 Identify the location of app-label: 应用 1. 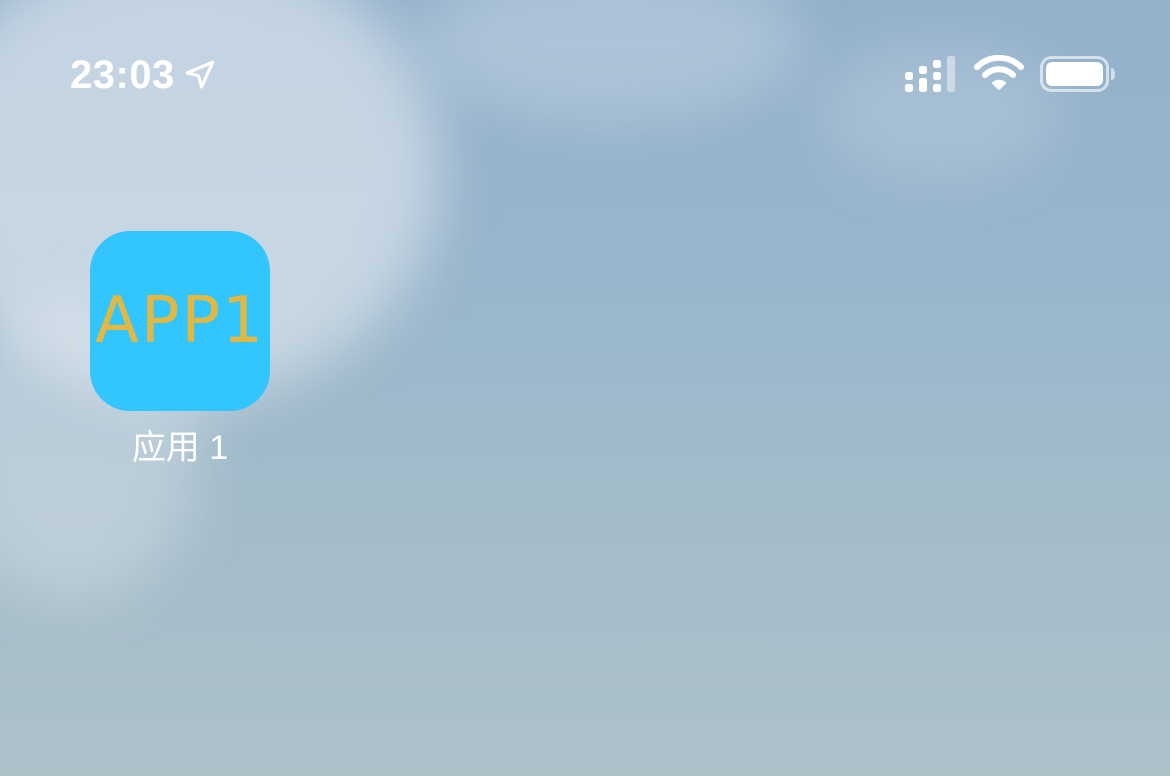
(180, 448).